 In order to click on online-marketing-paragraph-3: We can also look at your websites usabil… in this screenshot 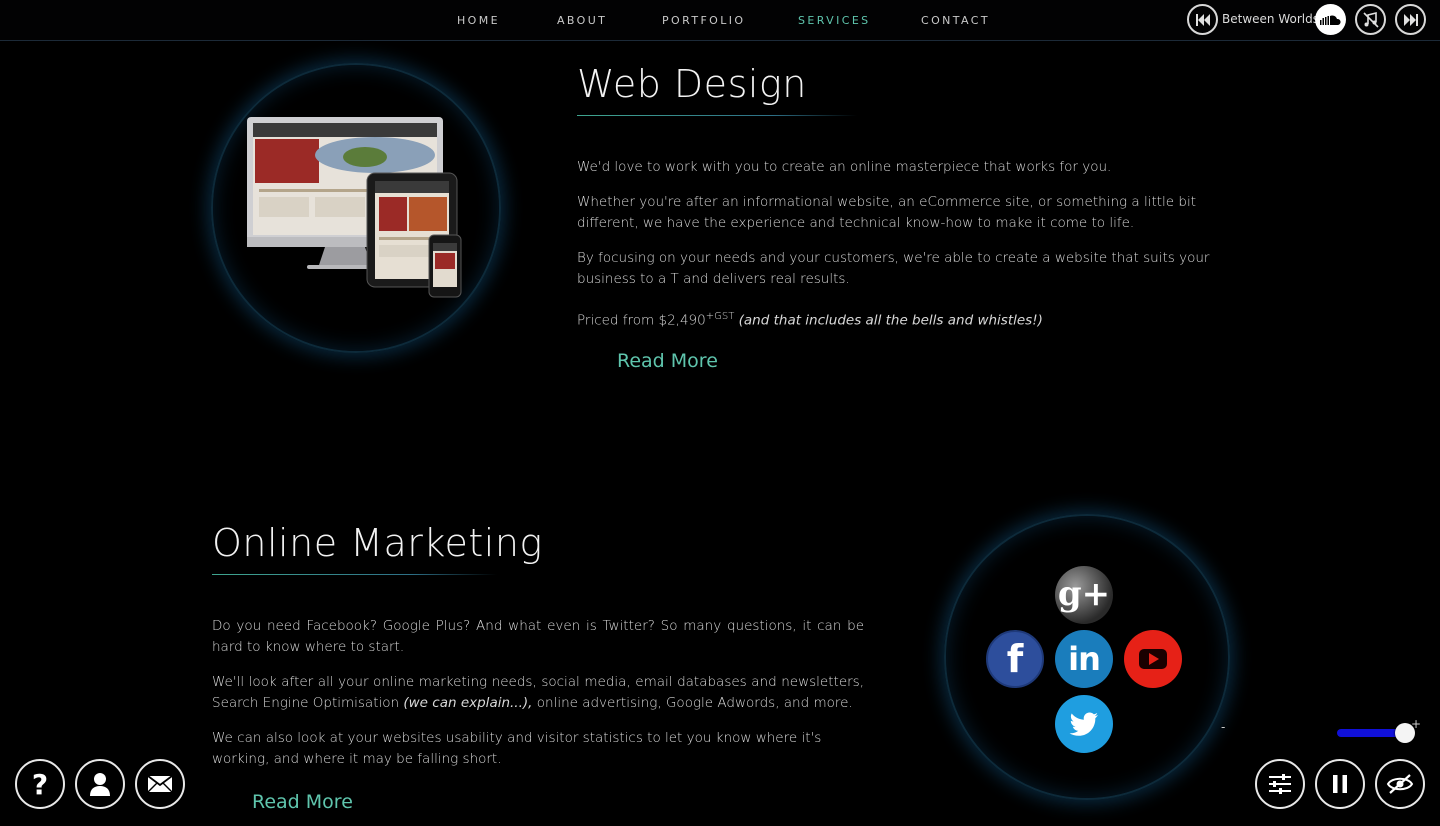, I will do `click(517, 748)`.